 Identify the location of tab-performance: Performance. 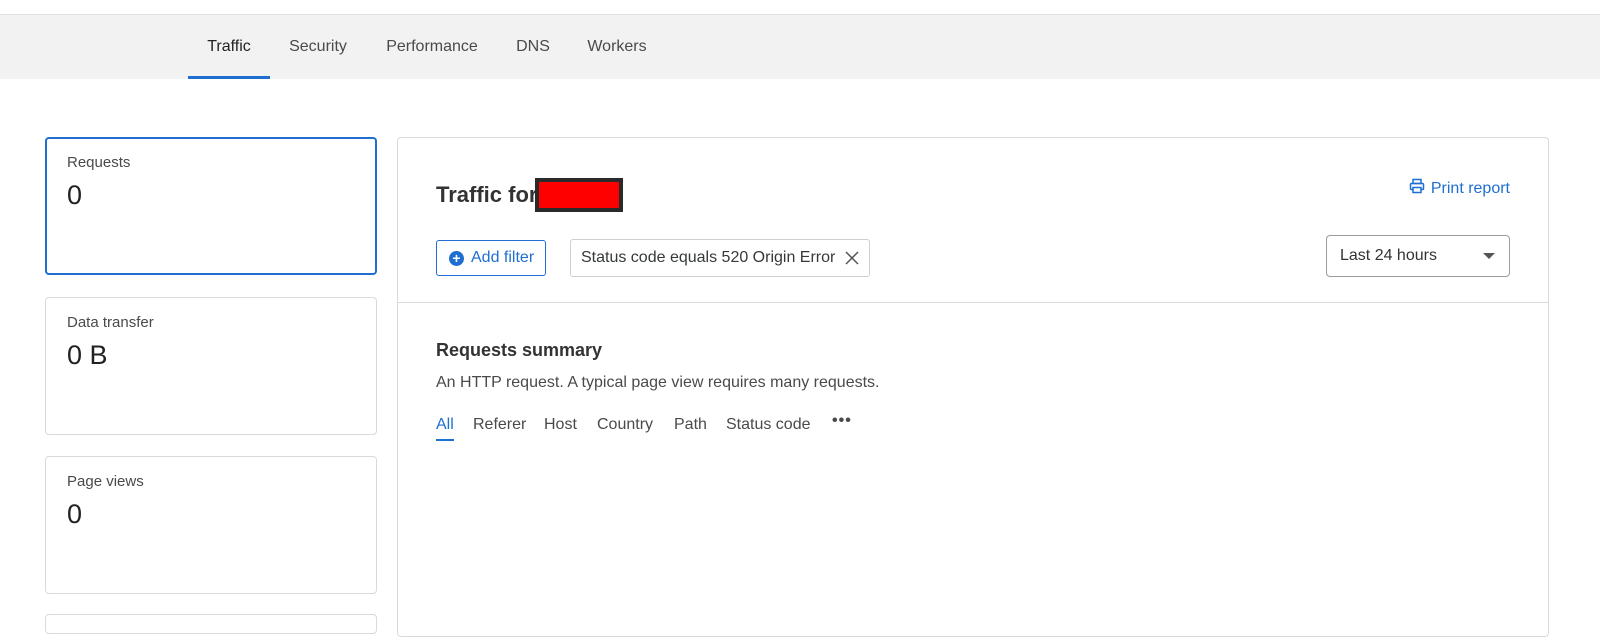
(432, 47).